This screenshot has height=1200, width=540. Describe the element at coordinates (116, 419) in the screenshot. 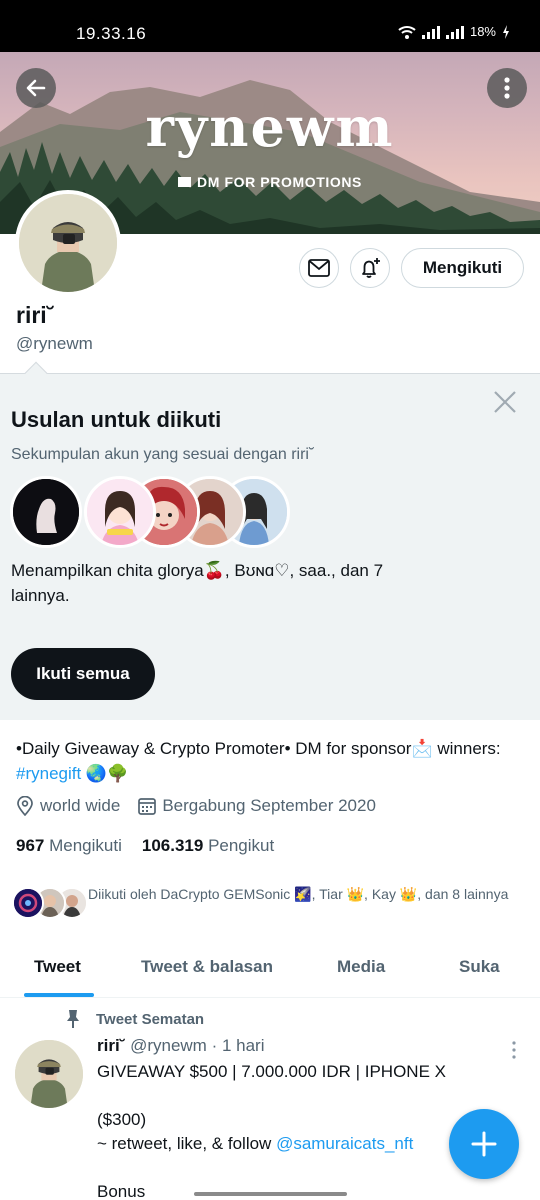

I see `suggestions-title: Usulan untuk diikuti` at that location.